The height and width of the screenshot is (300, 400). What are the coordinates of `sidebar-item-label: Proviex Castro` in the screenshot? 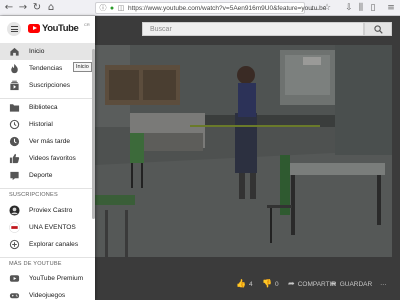 It's located at (51, 210).